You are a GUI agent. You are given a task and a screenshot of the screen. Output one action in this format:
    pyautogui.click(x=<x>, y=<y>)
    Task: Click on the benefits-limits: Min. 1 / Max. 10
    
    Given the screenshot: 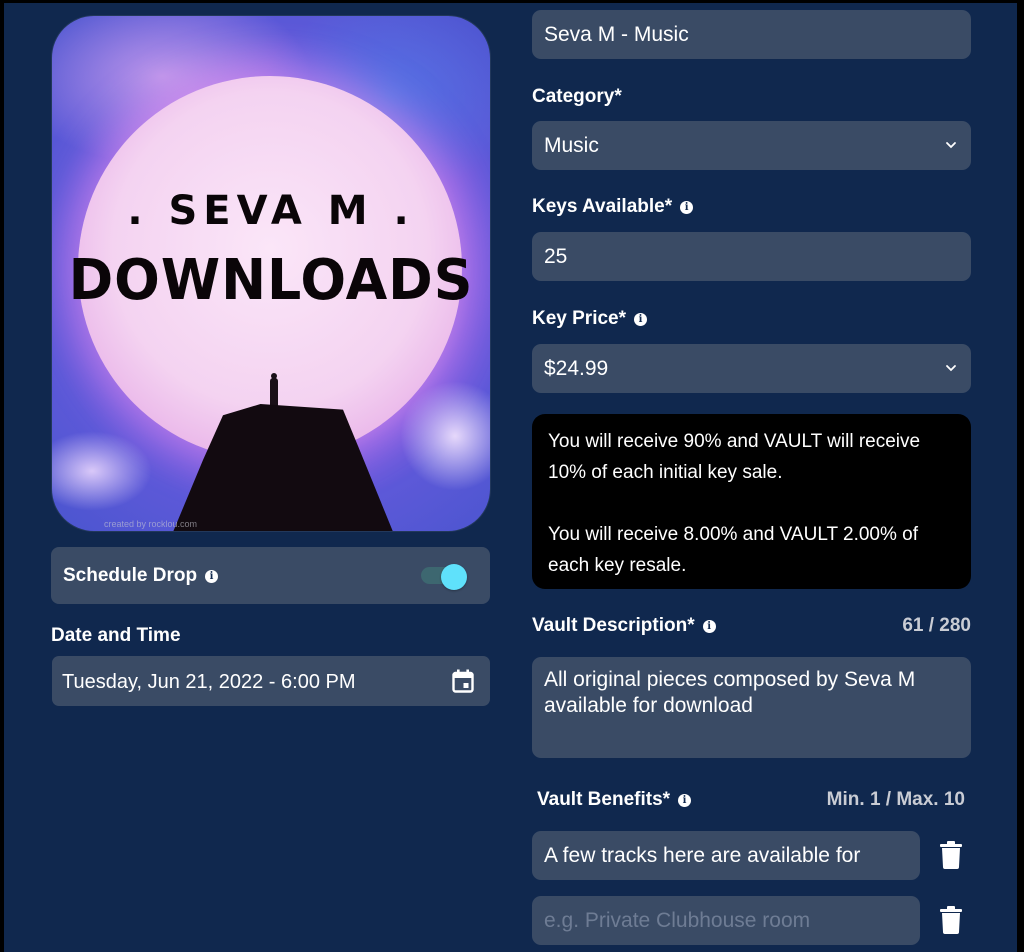 What is the action you would take?
    pyautogui.click(x=895, y=799)
    